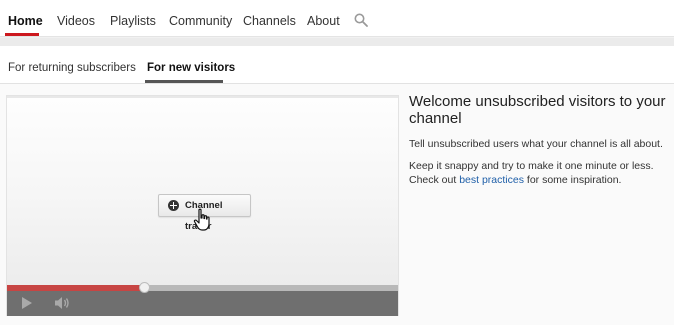 The height and width of the screenshot is (325, 674). Describe the element at coordinates (184, 81) in the screenshot. I see `active-subtab-indicator` at that location.